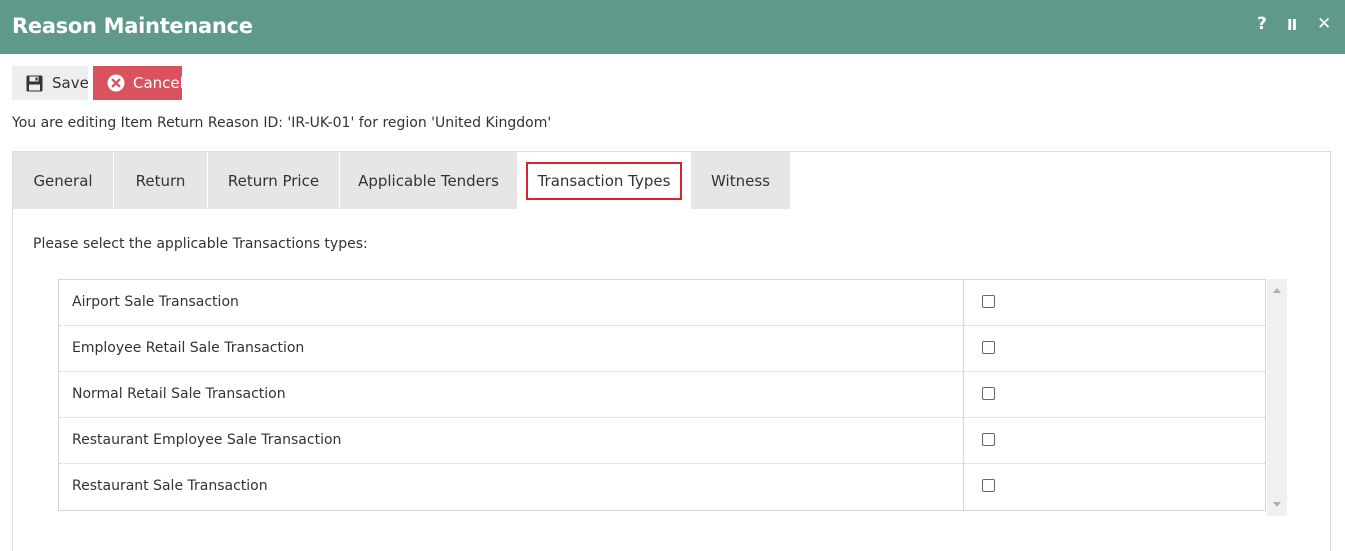 The width and height of the screenshot is (1345, 551). I want to click on window-title: Reason Maintenance, so click(132, 26).